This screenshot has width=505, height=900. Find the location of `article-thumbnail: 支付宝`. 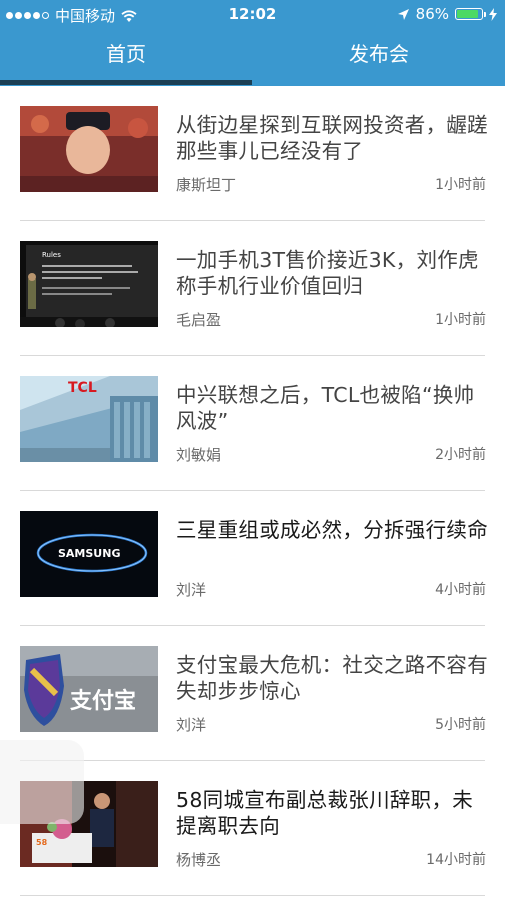

article-thumbnail: 支付宝 is located at coordinates (89, 689).